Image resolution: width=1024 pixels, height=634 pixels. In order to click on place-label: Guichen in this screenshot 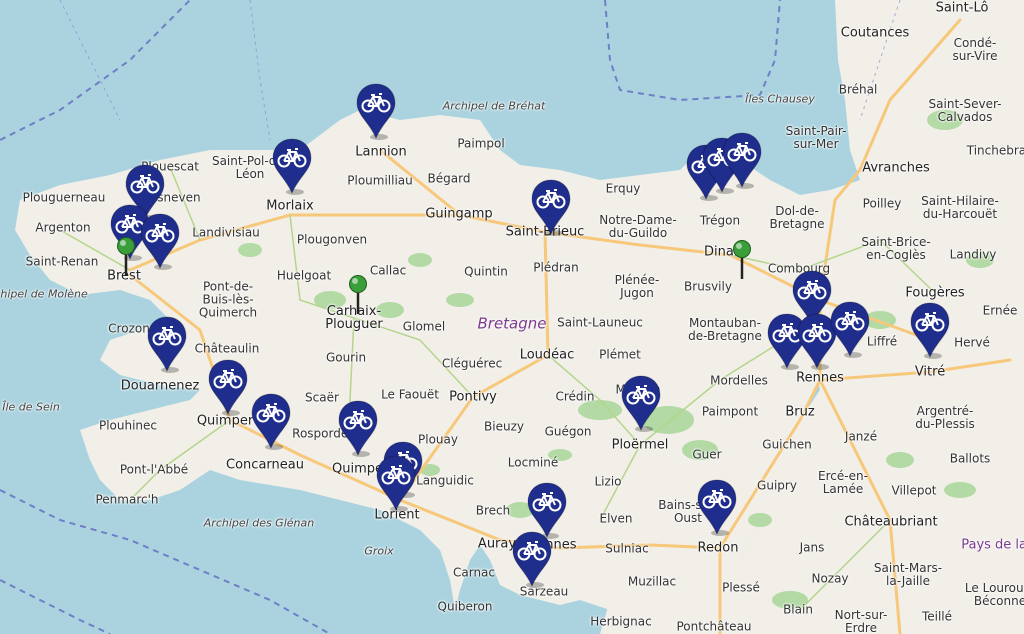, I will do `click(787, 444)`.